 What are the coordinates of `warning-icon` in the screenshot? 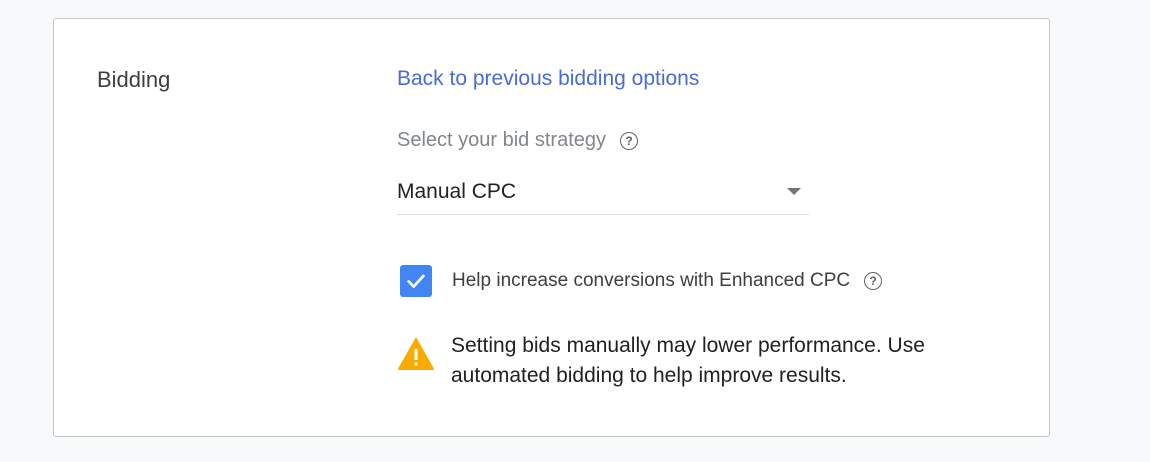 It's located at (416, 354).